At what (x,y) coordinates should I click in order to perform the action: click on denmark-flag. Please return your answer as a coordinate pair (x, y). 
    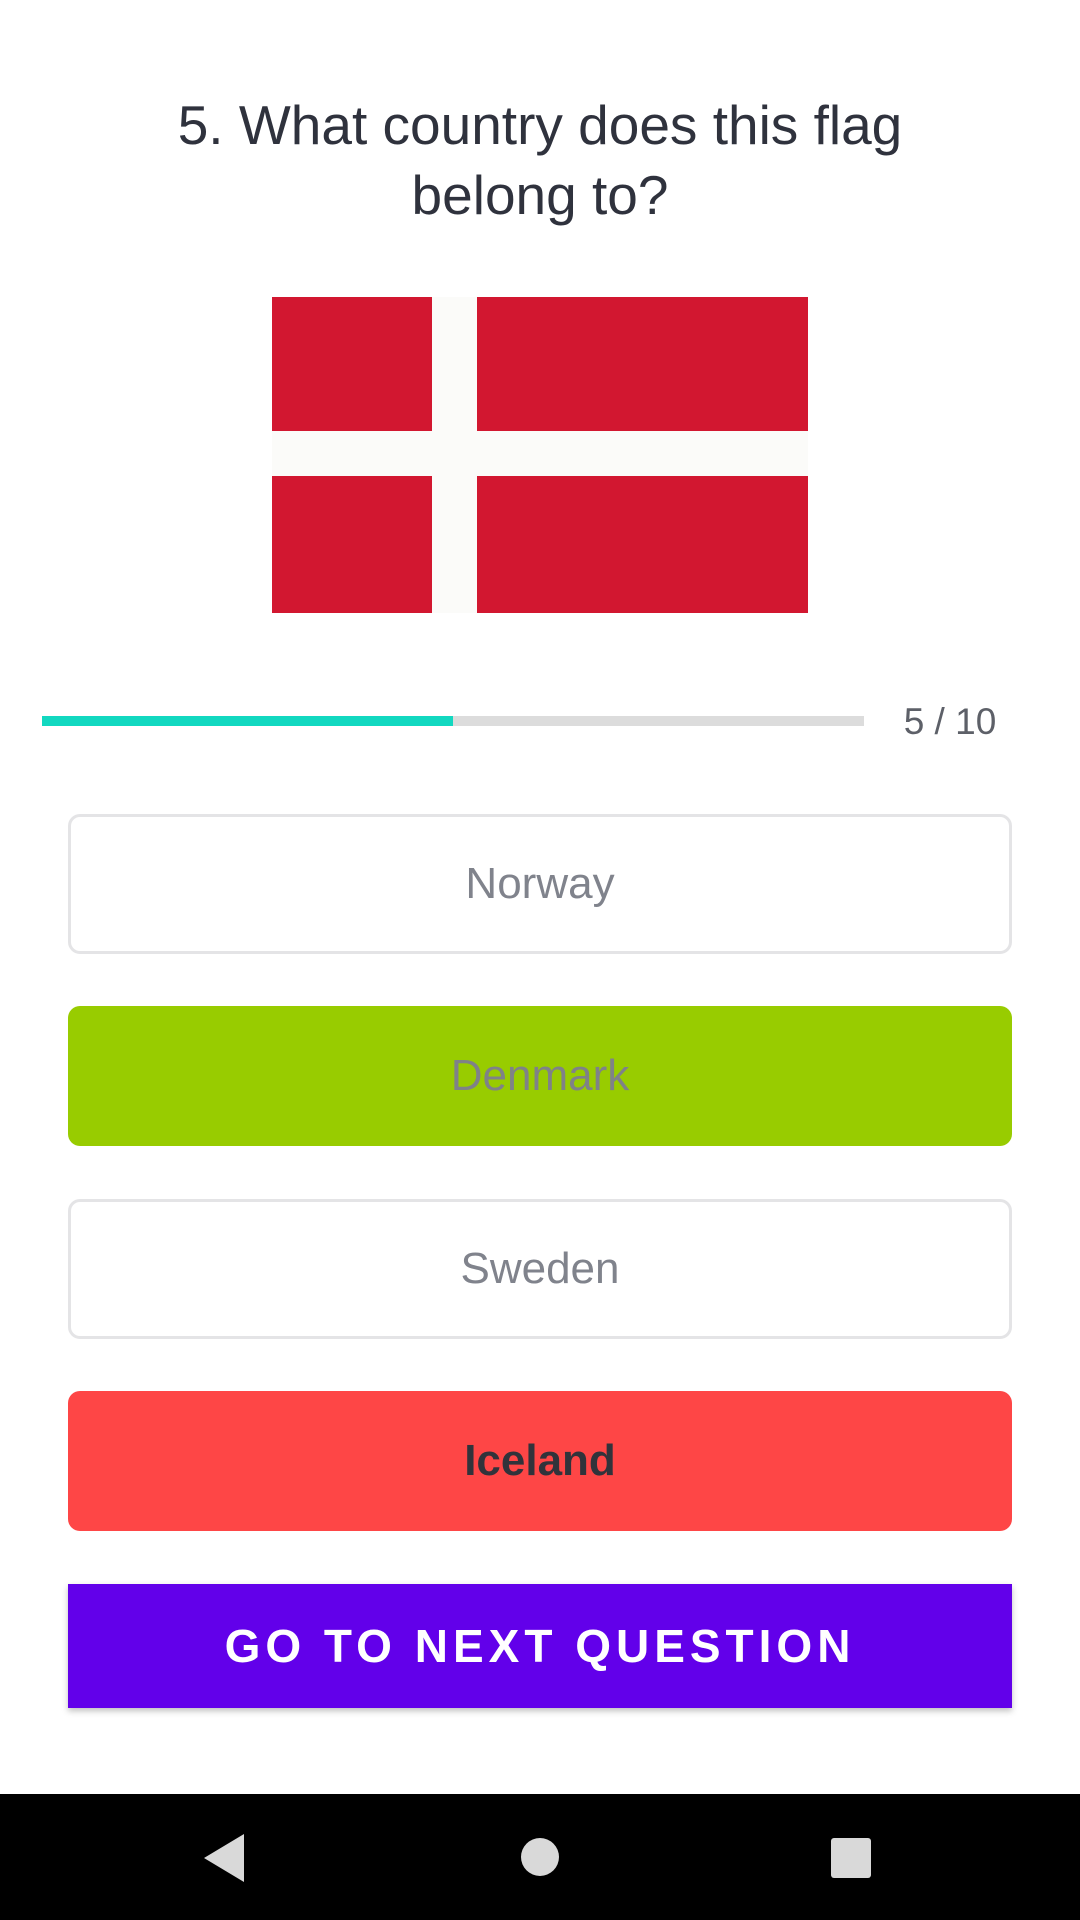
    Looking at the image, I should click on (540, 455).